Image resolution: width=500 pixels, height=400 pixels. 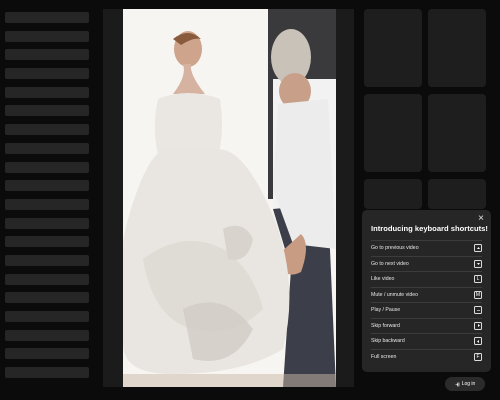 What do you see at coordinates (395, 294) in the screenshot?
I see `shortcut-label: Mute / unmute video` at bounding box center [395, 294].